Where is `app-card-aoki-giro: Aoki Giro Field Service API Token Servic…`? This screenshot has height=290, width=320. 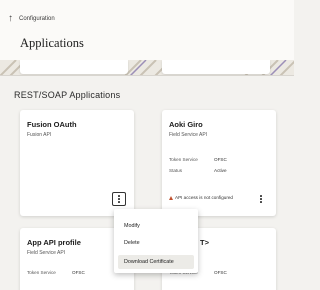 app-card-aoki-giro: Aoki Giro Field Service API Token Servic… is located at coordinates (219, 163).